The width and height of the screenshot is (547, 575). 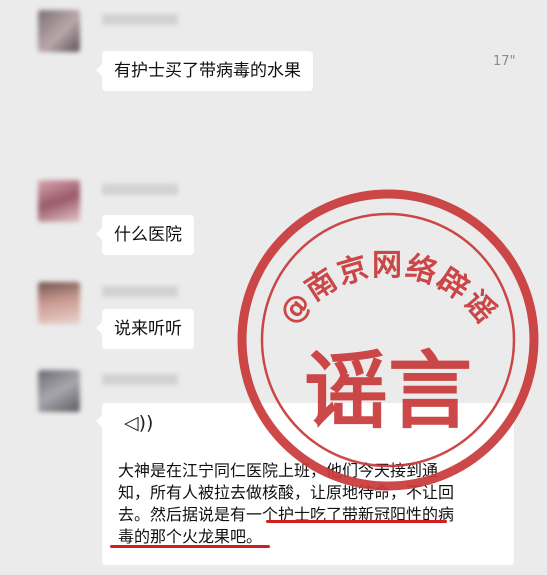 I want to click on stamp-center-text: 谣言, so click(x=388, y=391).